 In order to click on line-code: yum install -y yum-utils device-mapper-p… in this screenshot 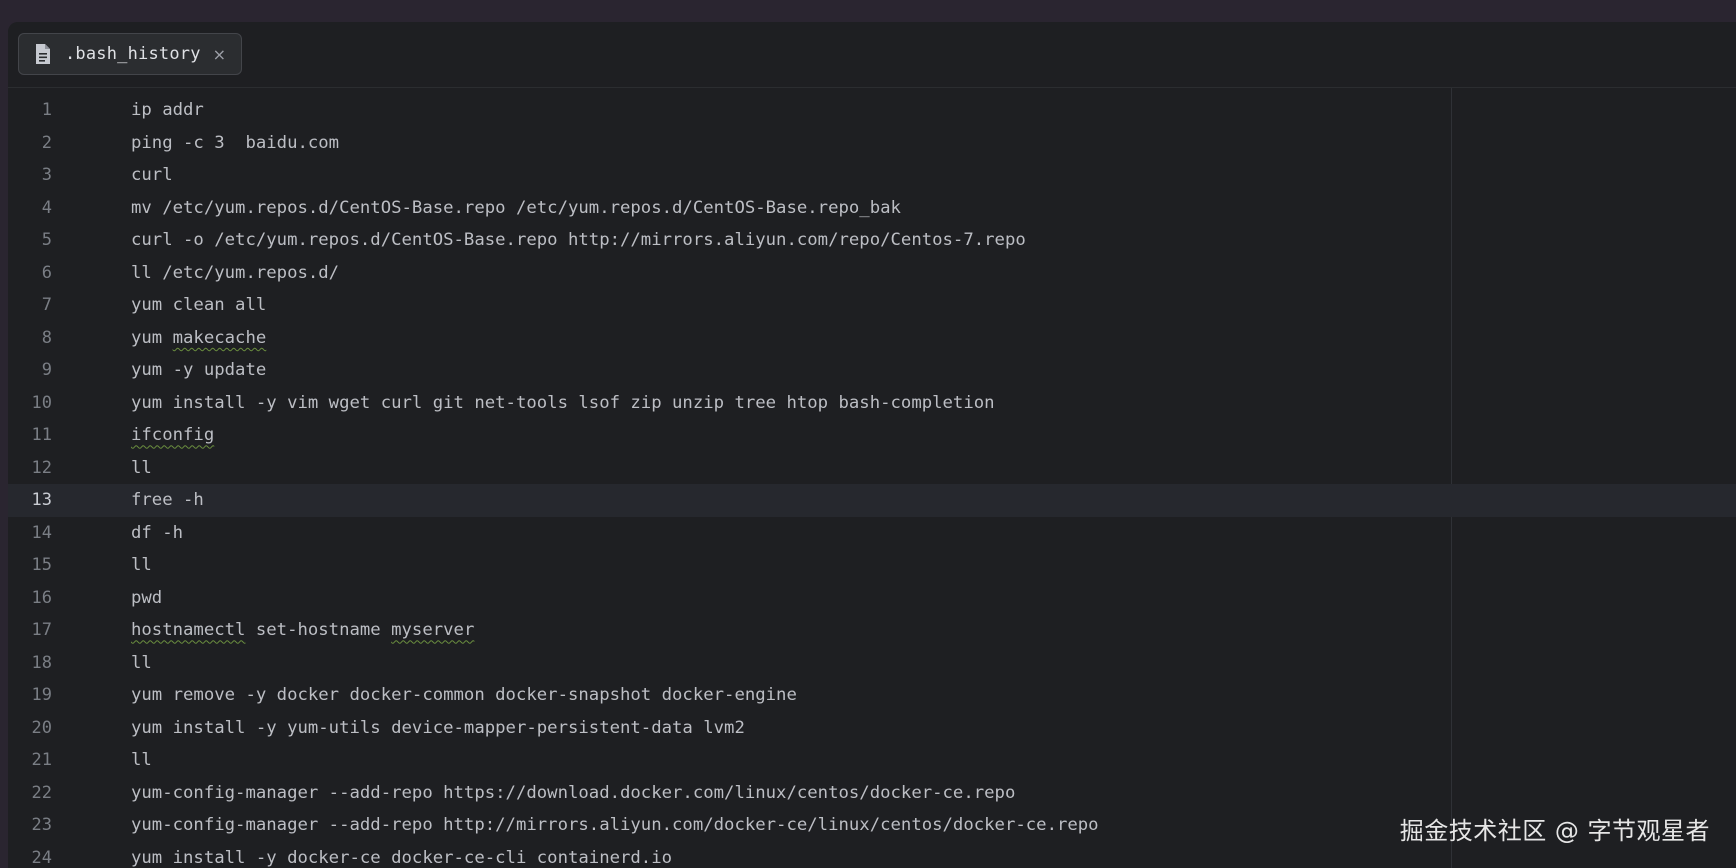, I will do `click(438, 727)`.